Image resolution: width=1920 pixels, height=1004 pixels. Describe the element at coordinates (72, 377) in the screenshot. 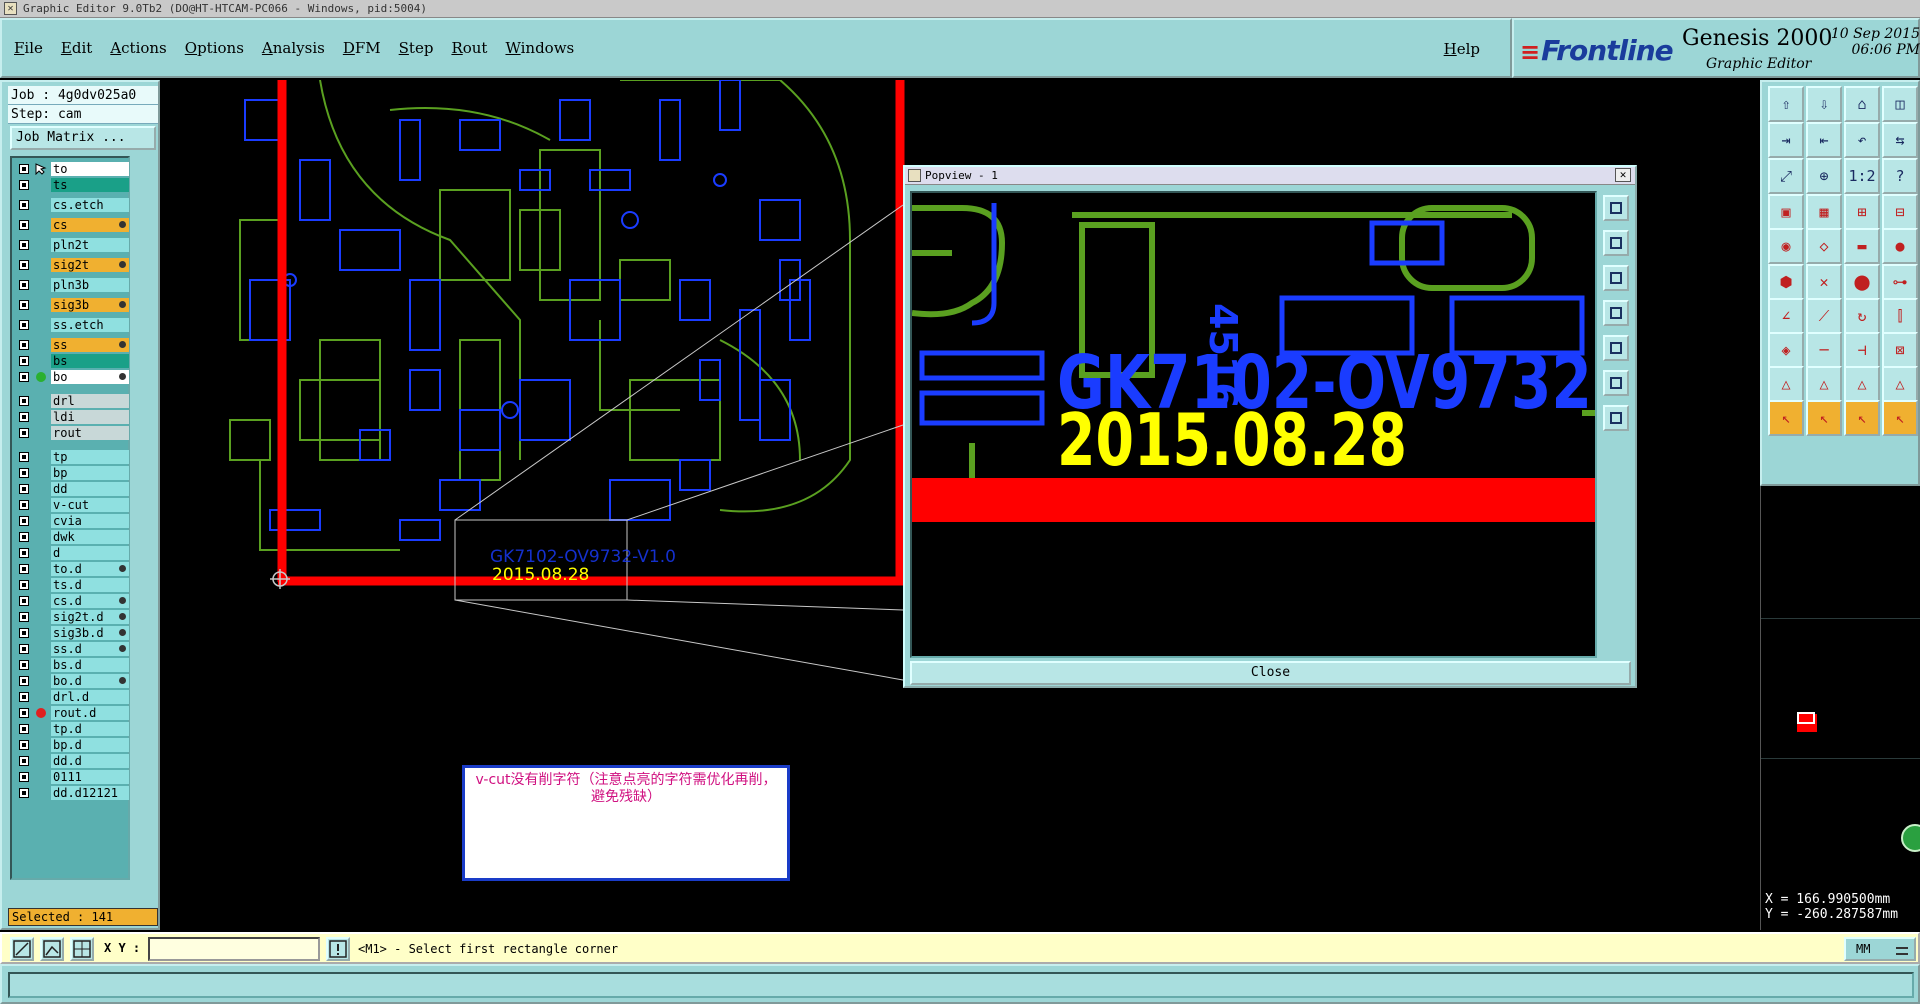

I see `layer-row-bo: bo` at that location.